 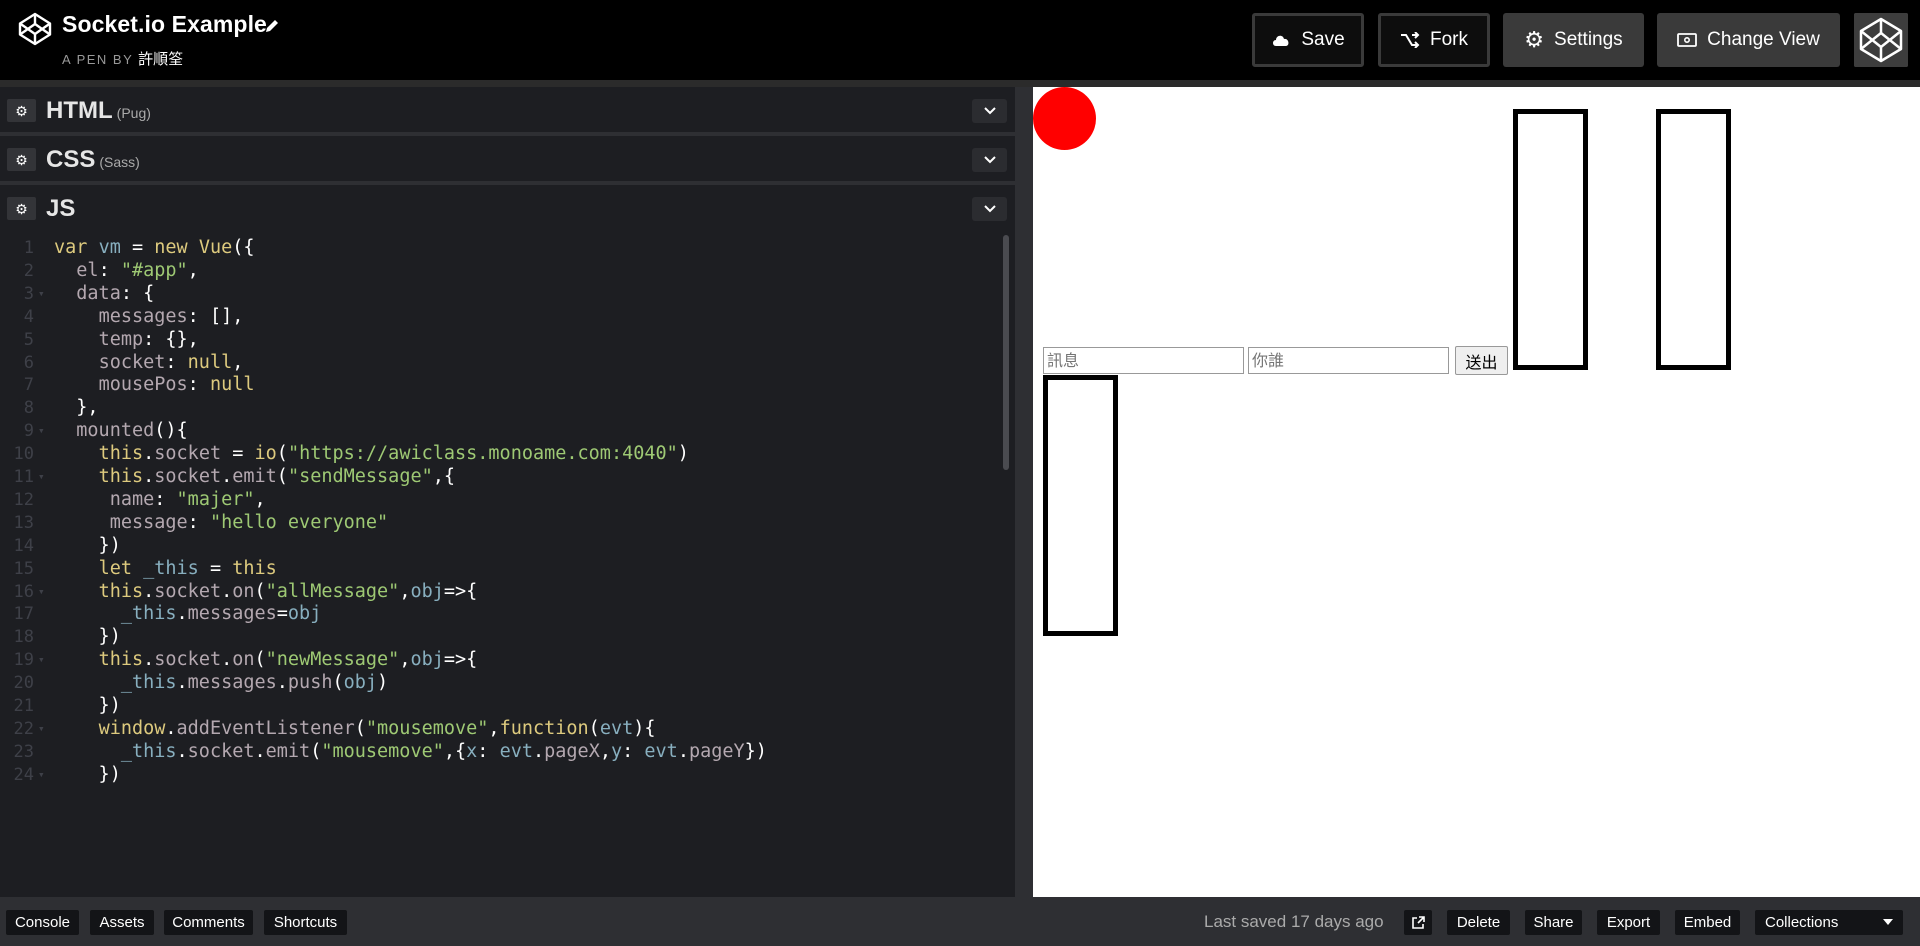 I want to click on js-editor-label: JS, so click(x=61, y=208).